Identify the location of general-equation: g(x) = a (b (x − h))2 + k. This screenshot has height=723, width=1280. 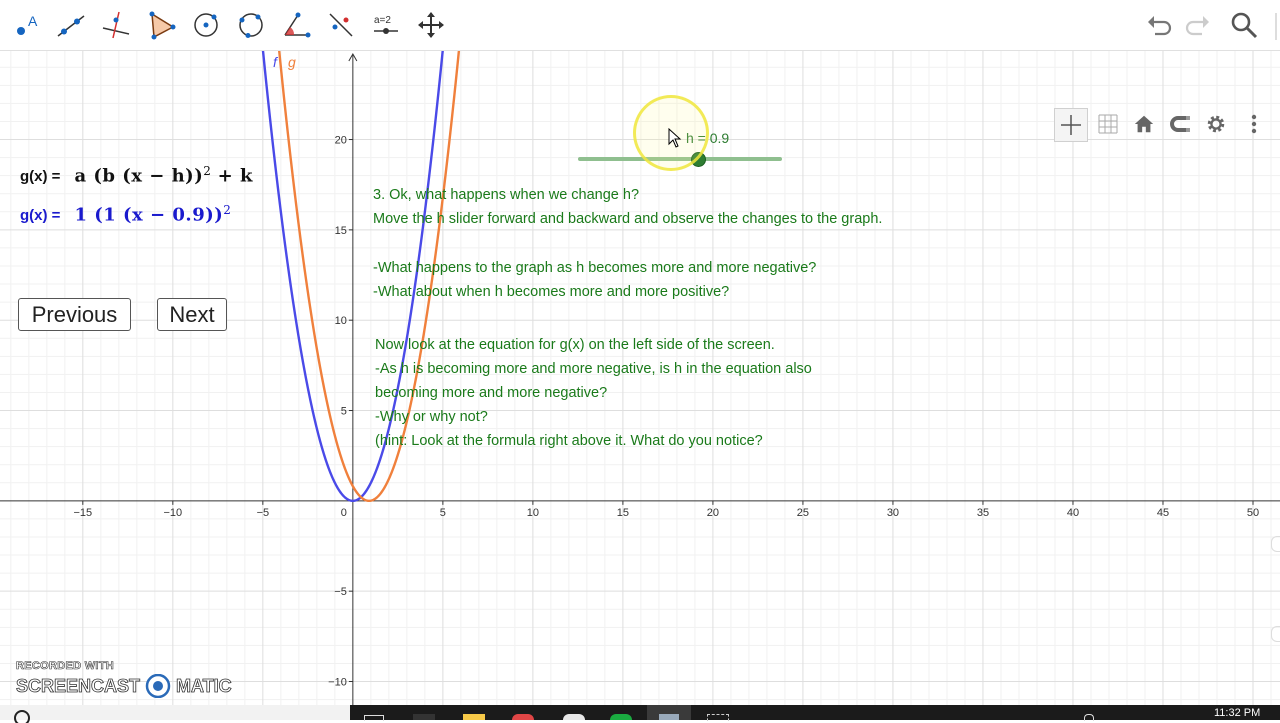
(136, 175).